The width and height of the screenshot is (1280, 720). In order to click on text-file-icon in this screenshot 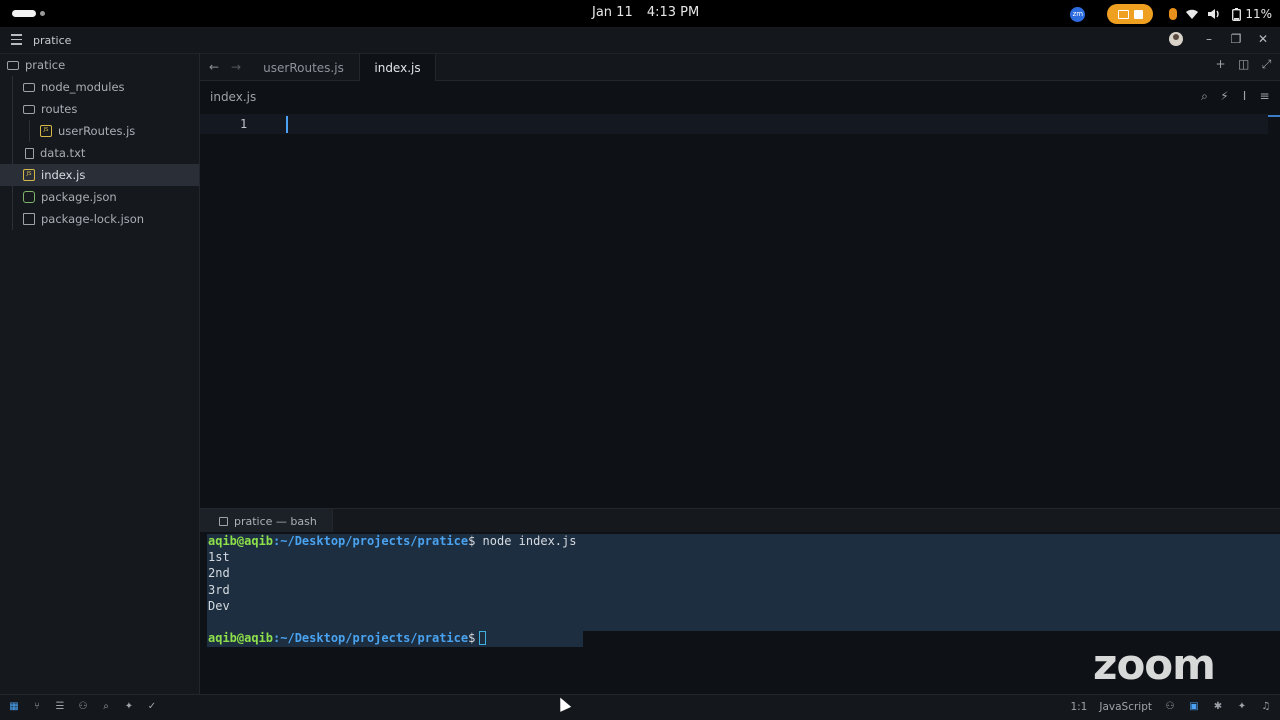, I will do `click(29, 153)`.